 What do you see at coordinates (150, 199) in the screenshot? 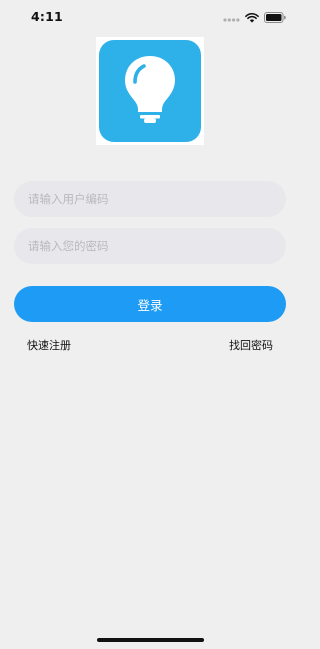
I see `user-code-input` at bounding box center [150, 199].